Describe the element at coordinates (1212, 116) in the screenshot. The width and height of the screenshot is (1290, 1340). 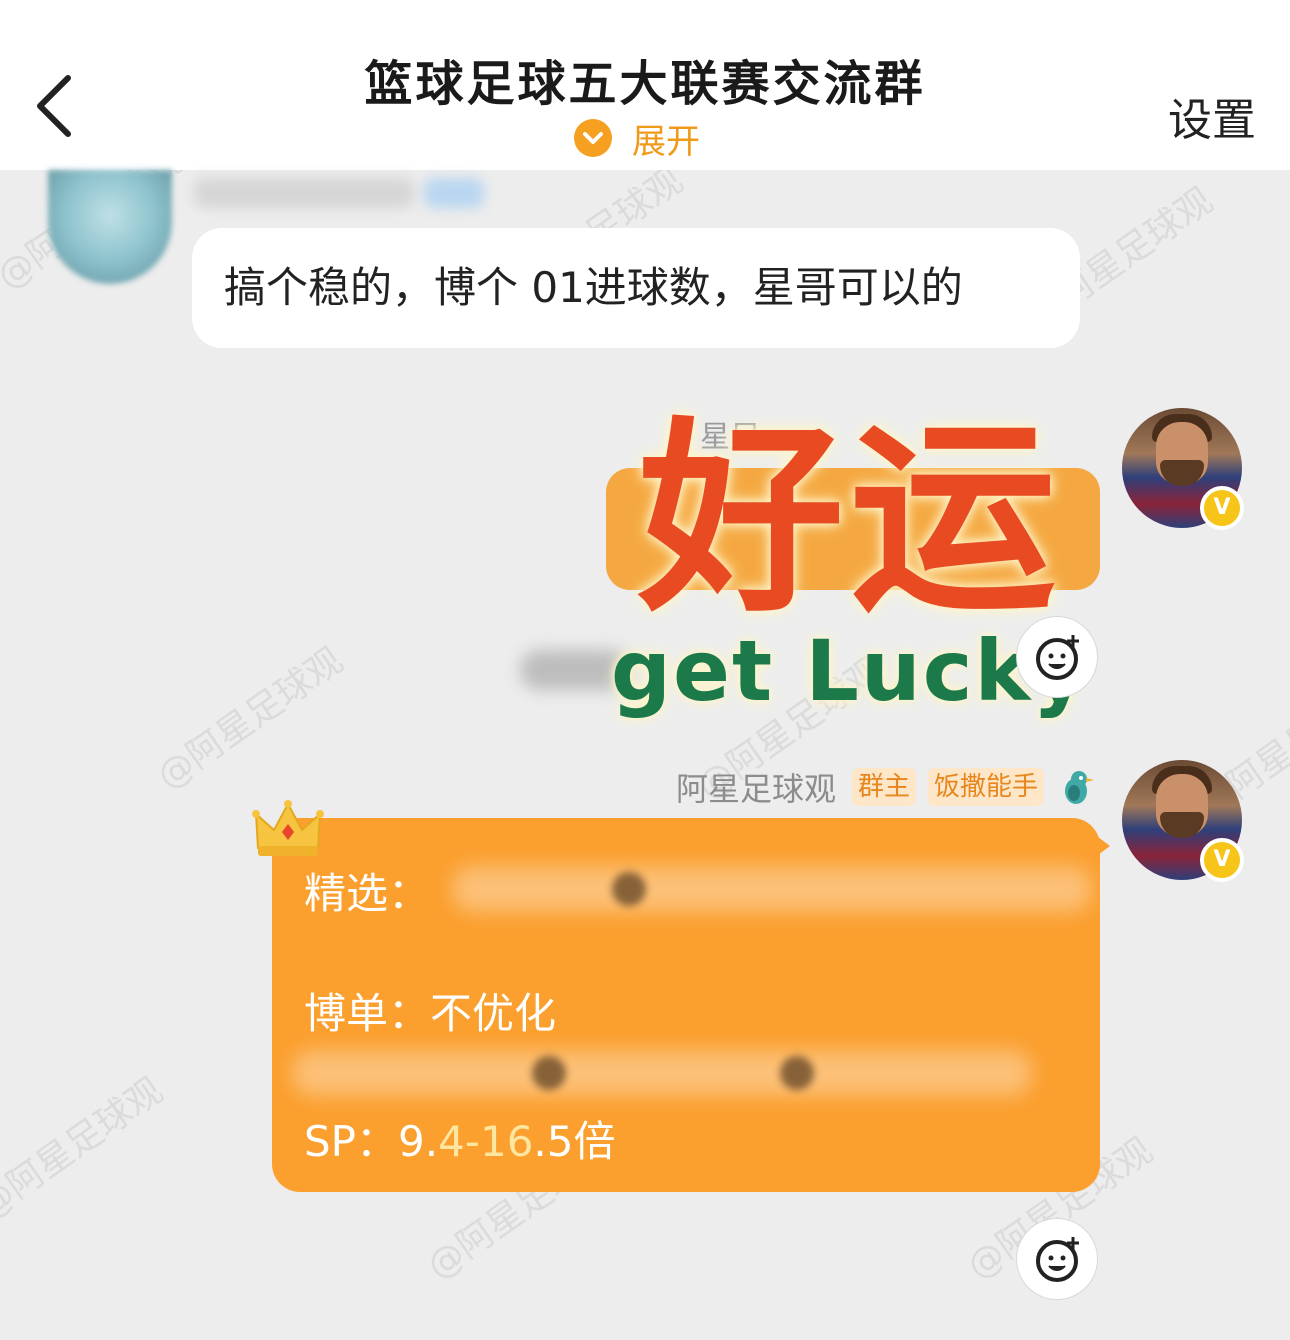
I see `settings-button: 设置` at that location.